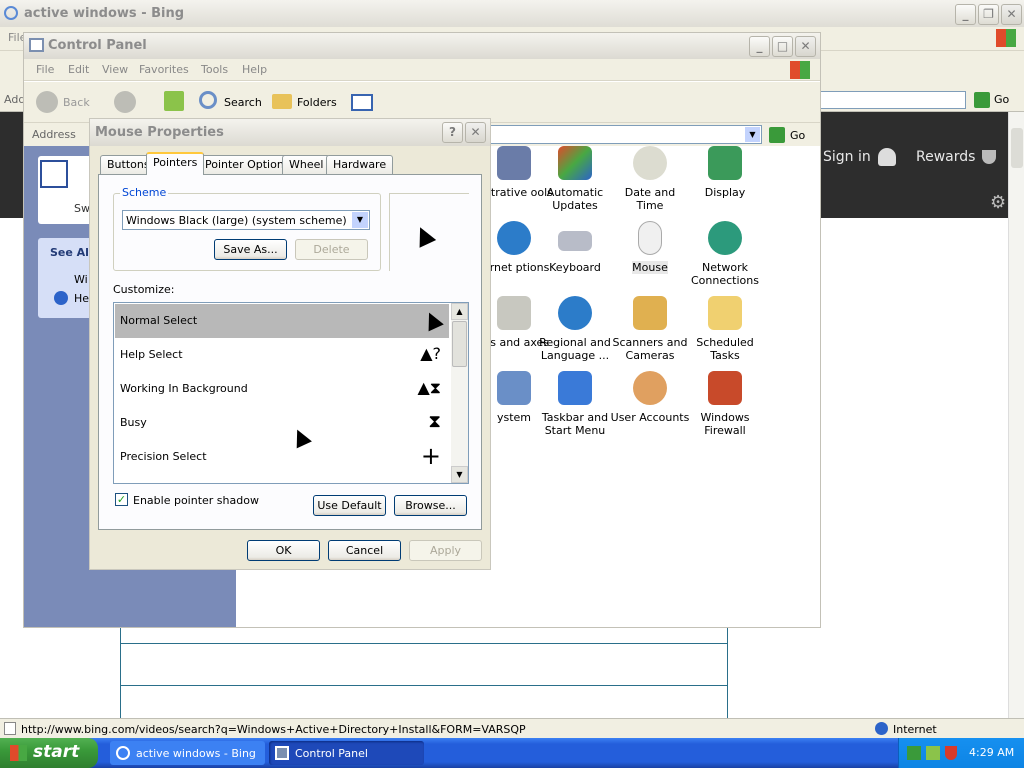 This screenshot has width=1024, height=768. What do you see at coordinates (81, 279) in the screenshot?
I see `windows-update-link: Wi` at bounding box center [81, 279].